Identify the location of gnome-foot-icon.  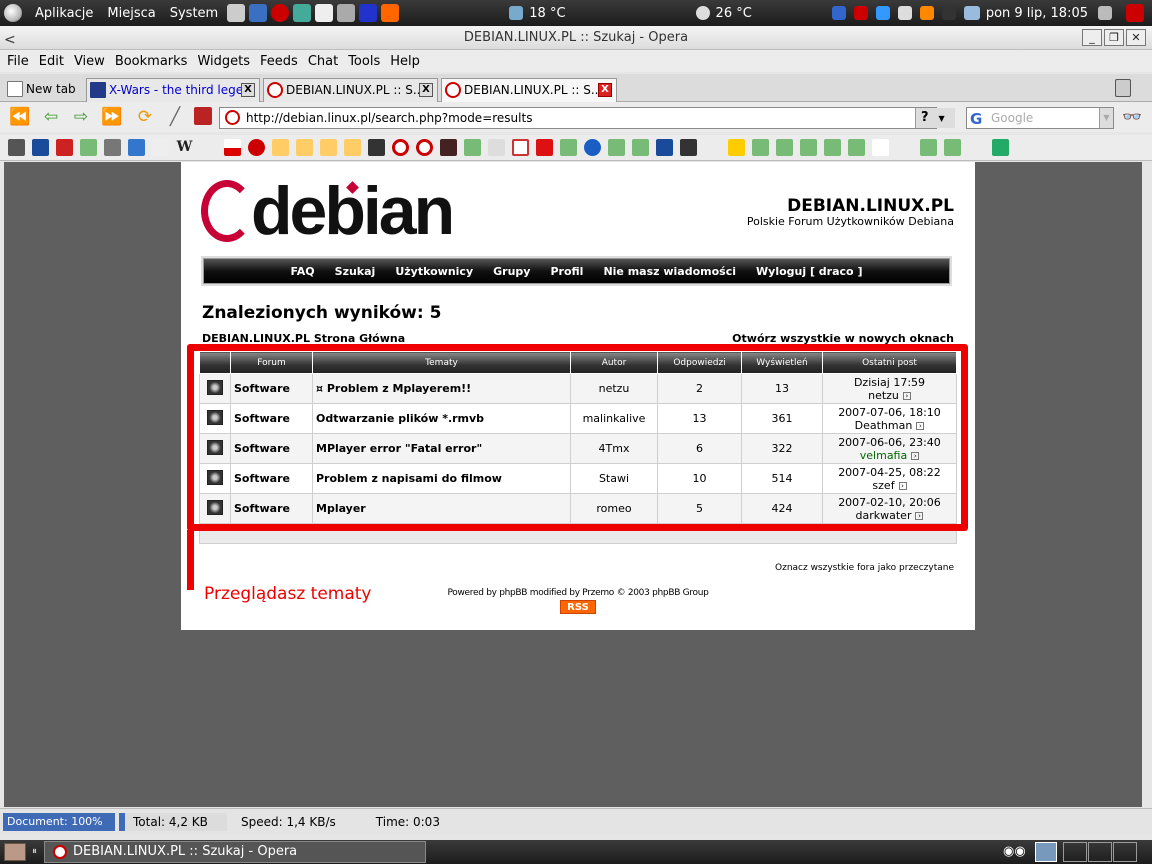
(13, 13).